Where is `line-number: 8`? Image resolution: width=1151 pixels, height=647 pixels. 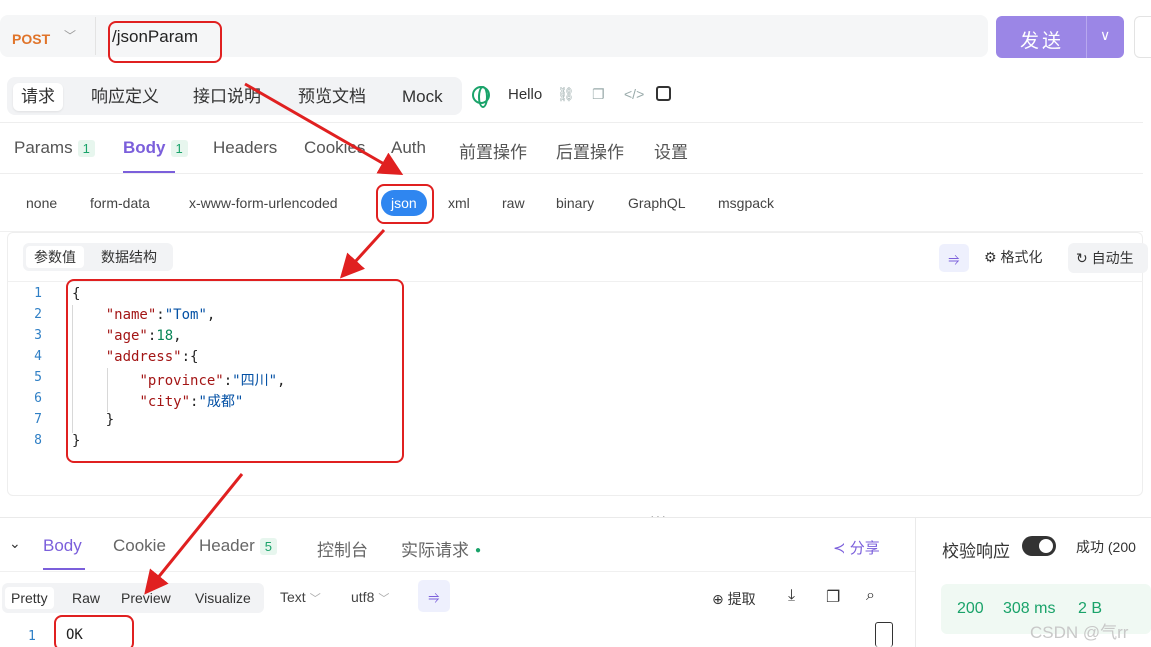
line-number: 8 is located at coordinates (38, 440).